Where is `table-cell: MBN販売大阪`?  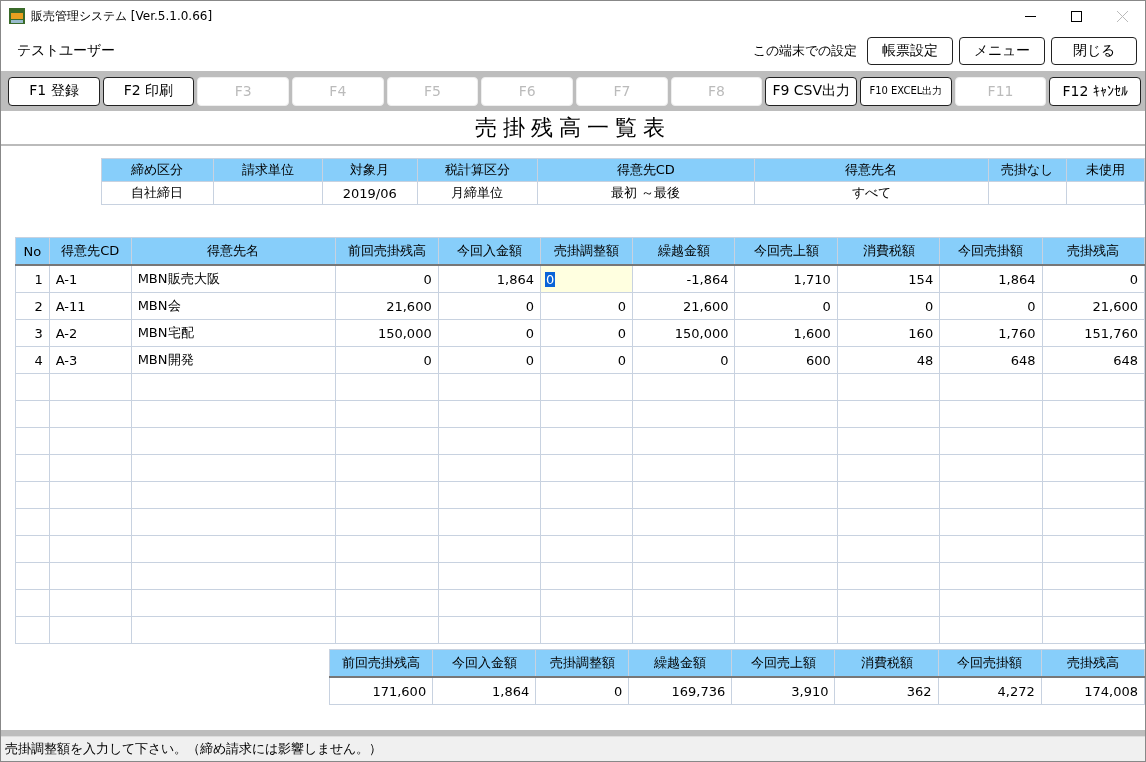 table-cell: MBN販売大阪 is located at coordinates (233, 279).